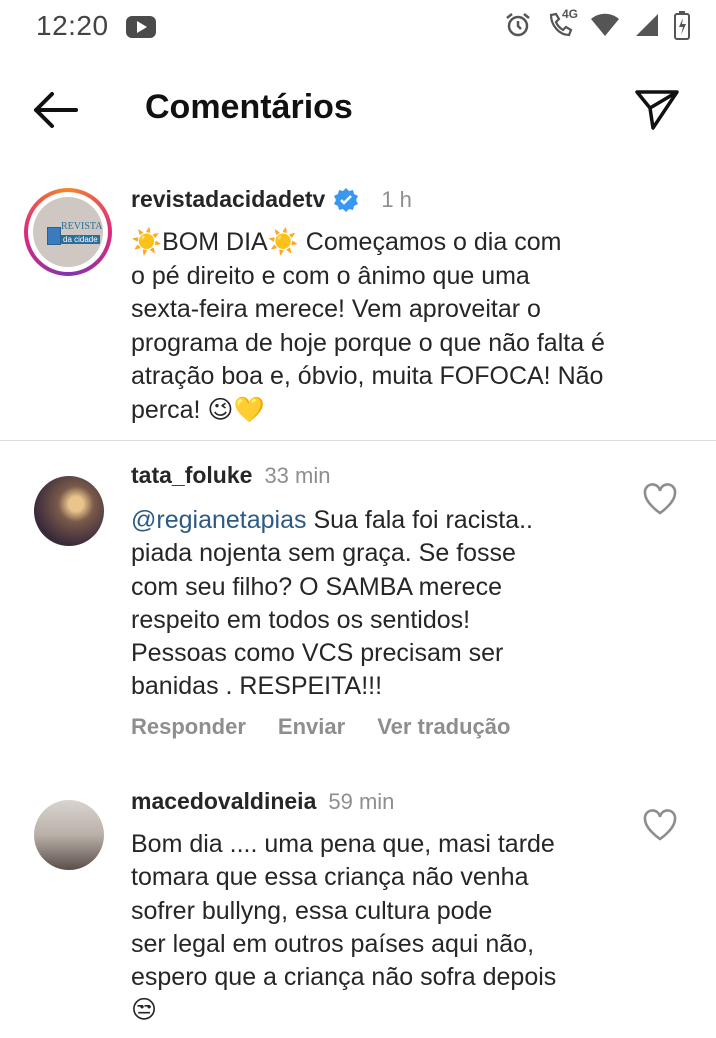  What do you see at coordinates (358, 28) in the screenshot?
I see `status-bar: 12:20 4G` at bounding box center [358, 28].